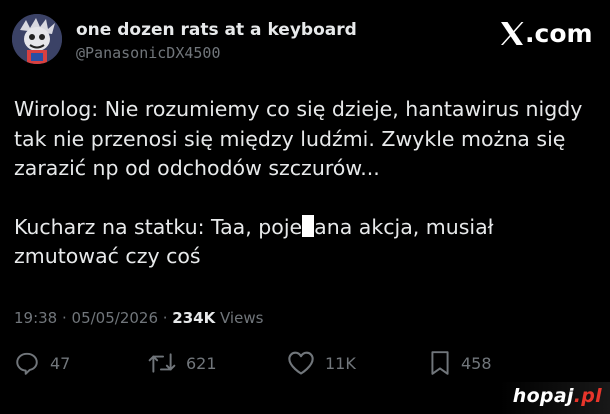 The height and width of the screenshot is (414, 610). I want to click on repost-button: 621, so click(182, 363).